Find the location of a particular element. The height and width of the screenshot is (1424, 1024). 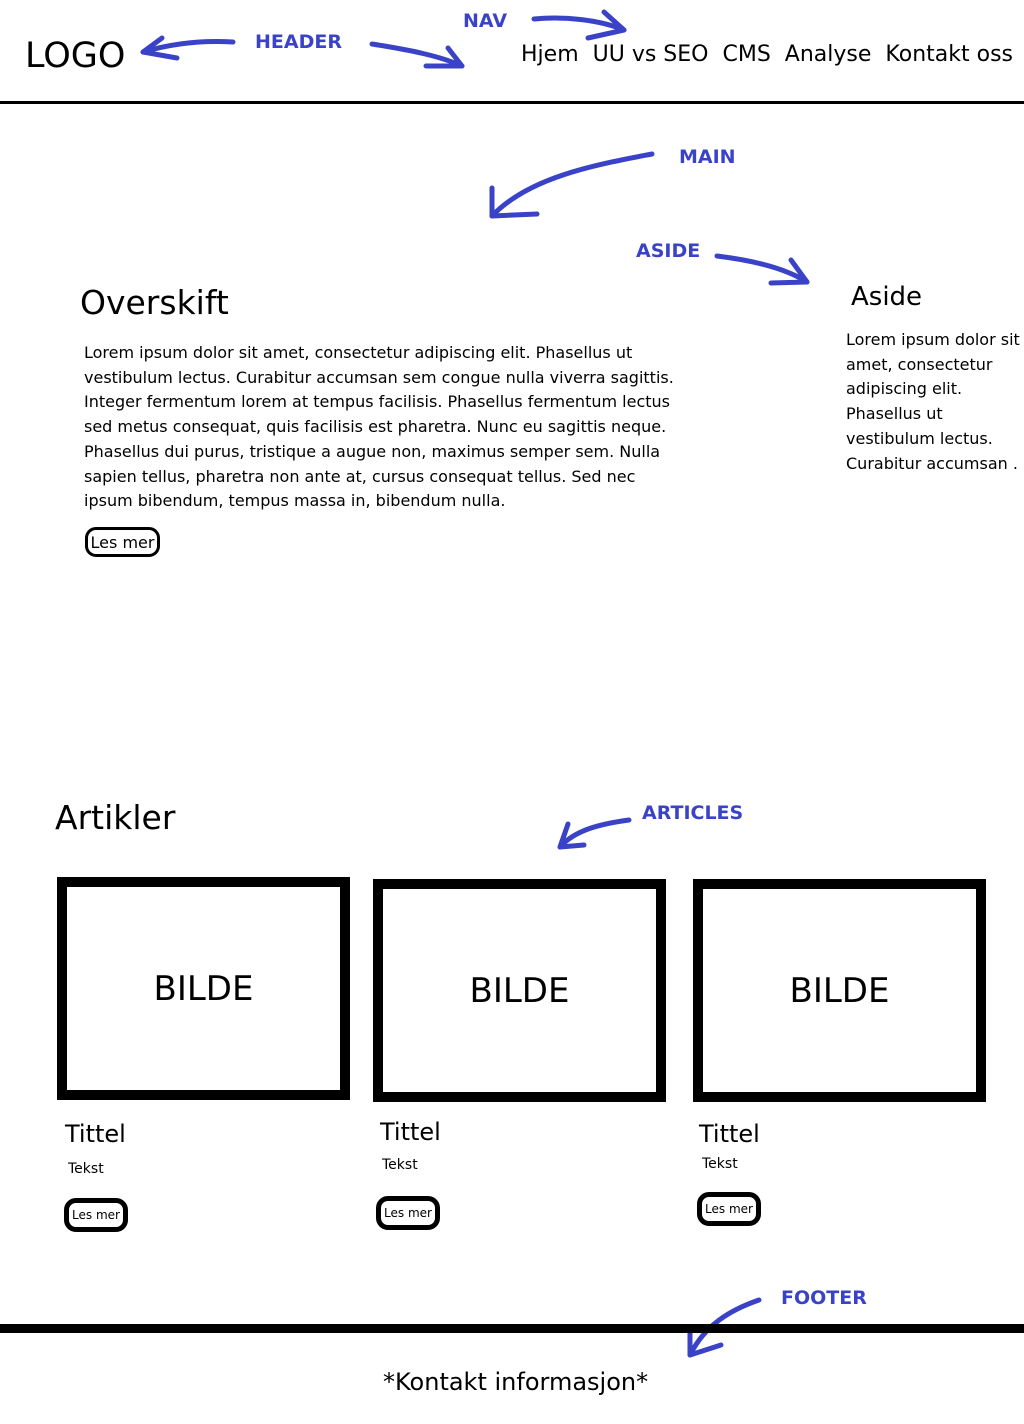

articles-heading: Artikler is located at coordinates (115, 817).